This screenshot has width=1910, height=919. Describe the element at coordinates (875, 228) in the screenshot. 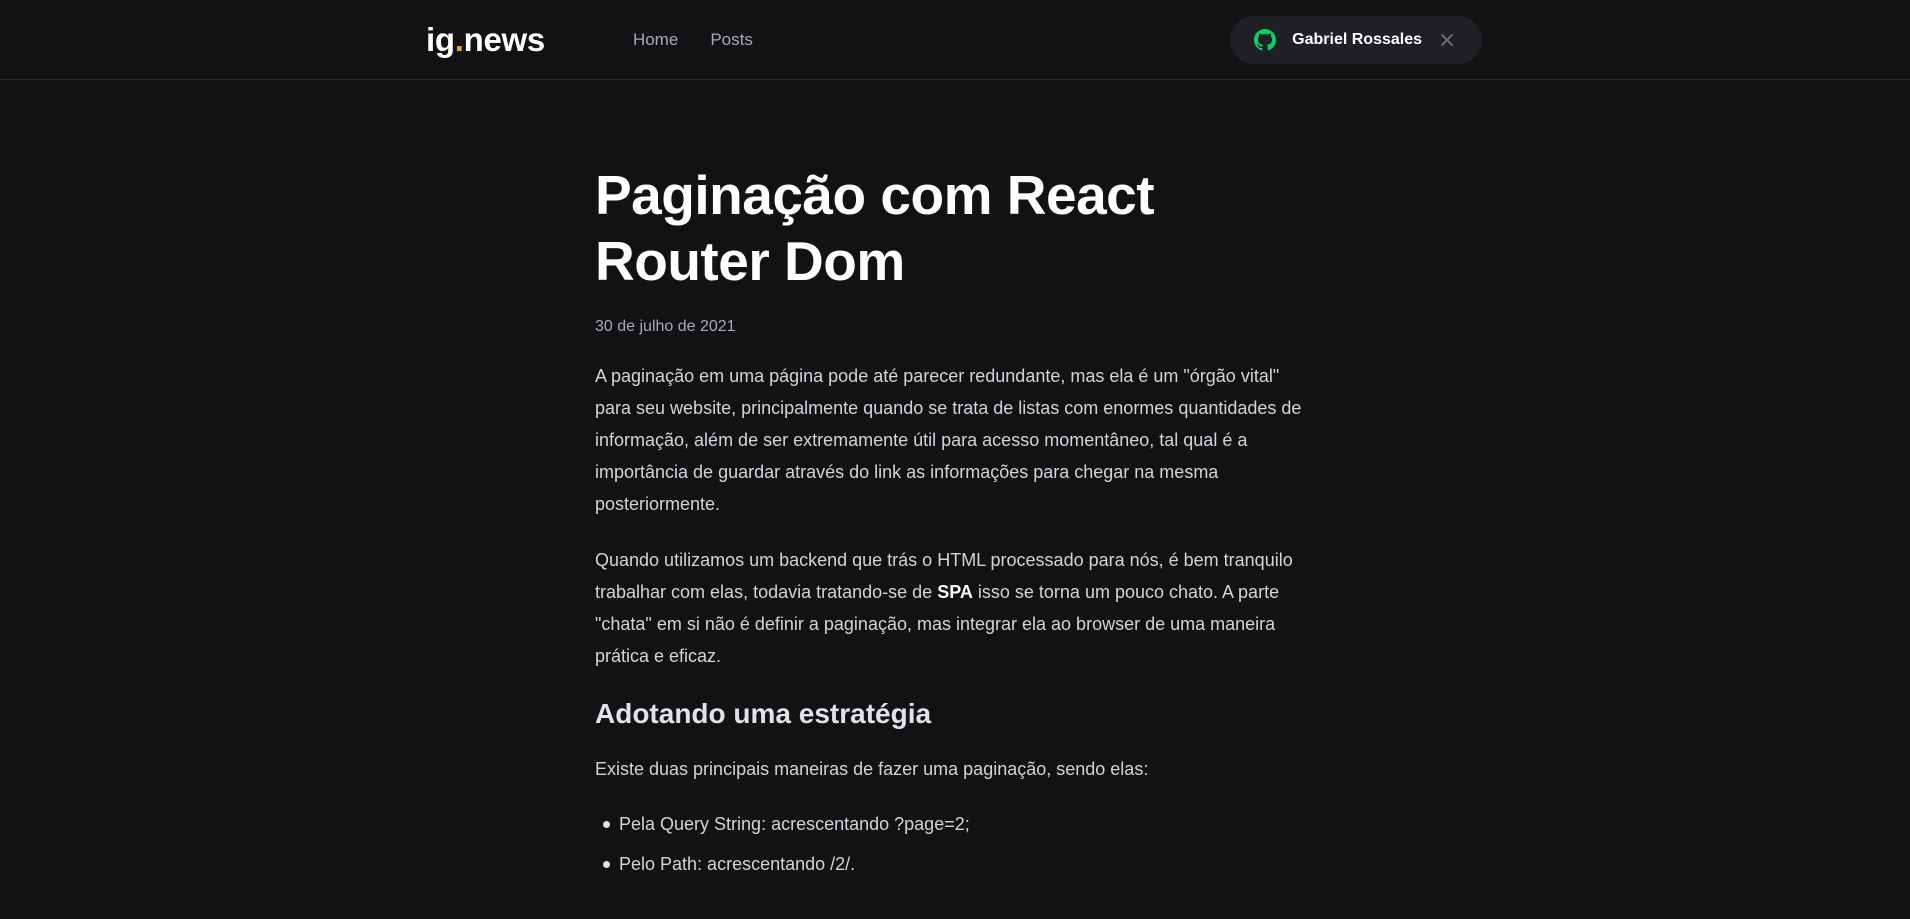

I see `post-title: Paginação com React Router Dom` at that location.